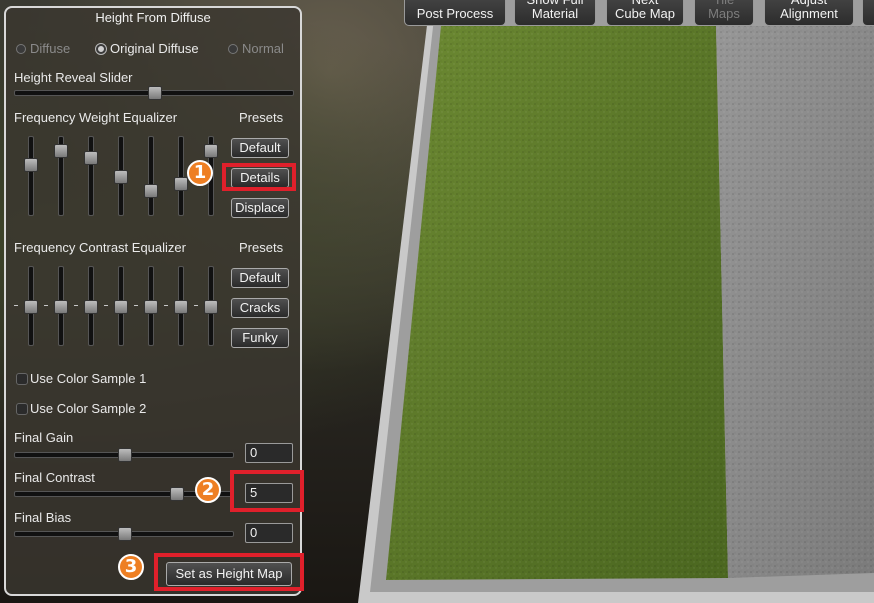 This screenshot has width=874, height=603. I want to click on freq-weight-presets-label: Presets, so click(261, 117).